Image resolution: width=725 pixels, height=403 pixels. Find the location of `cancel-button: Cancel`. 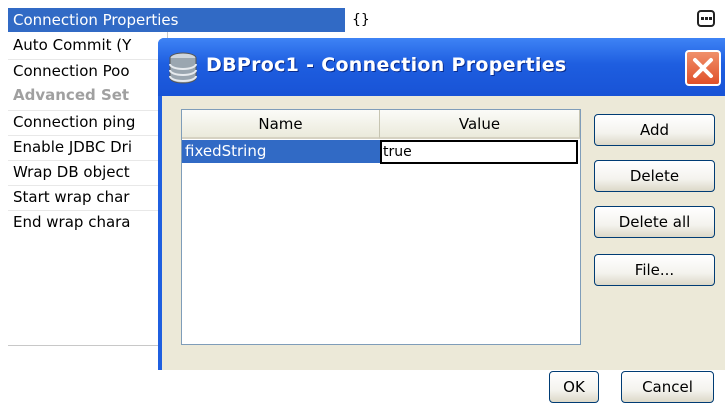

cancel-button: Cancel is located at coordinates (667, 387).